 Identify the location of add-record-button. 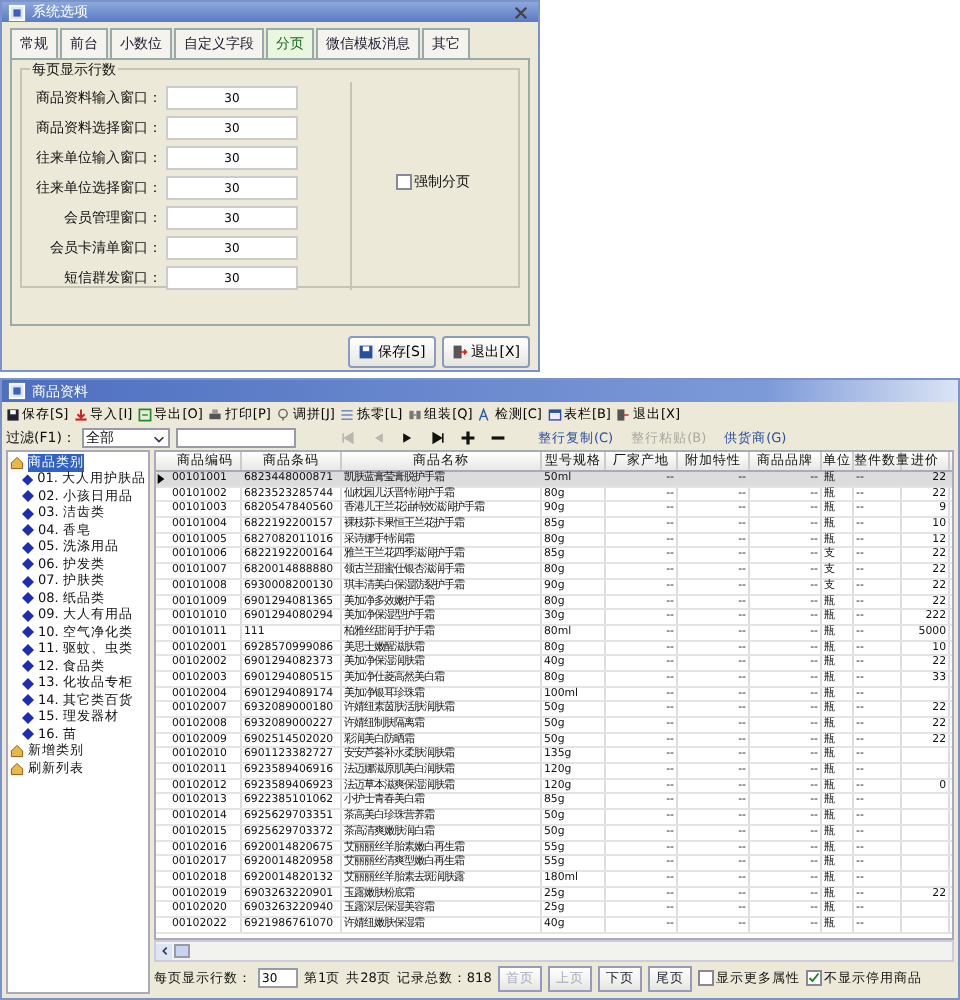
(468, 438).